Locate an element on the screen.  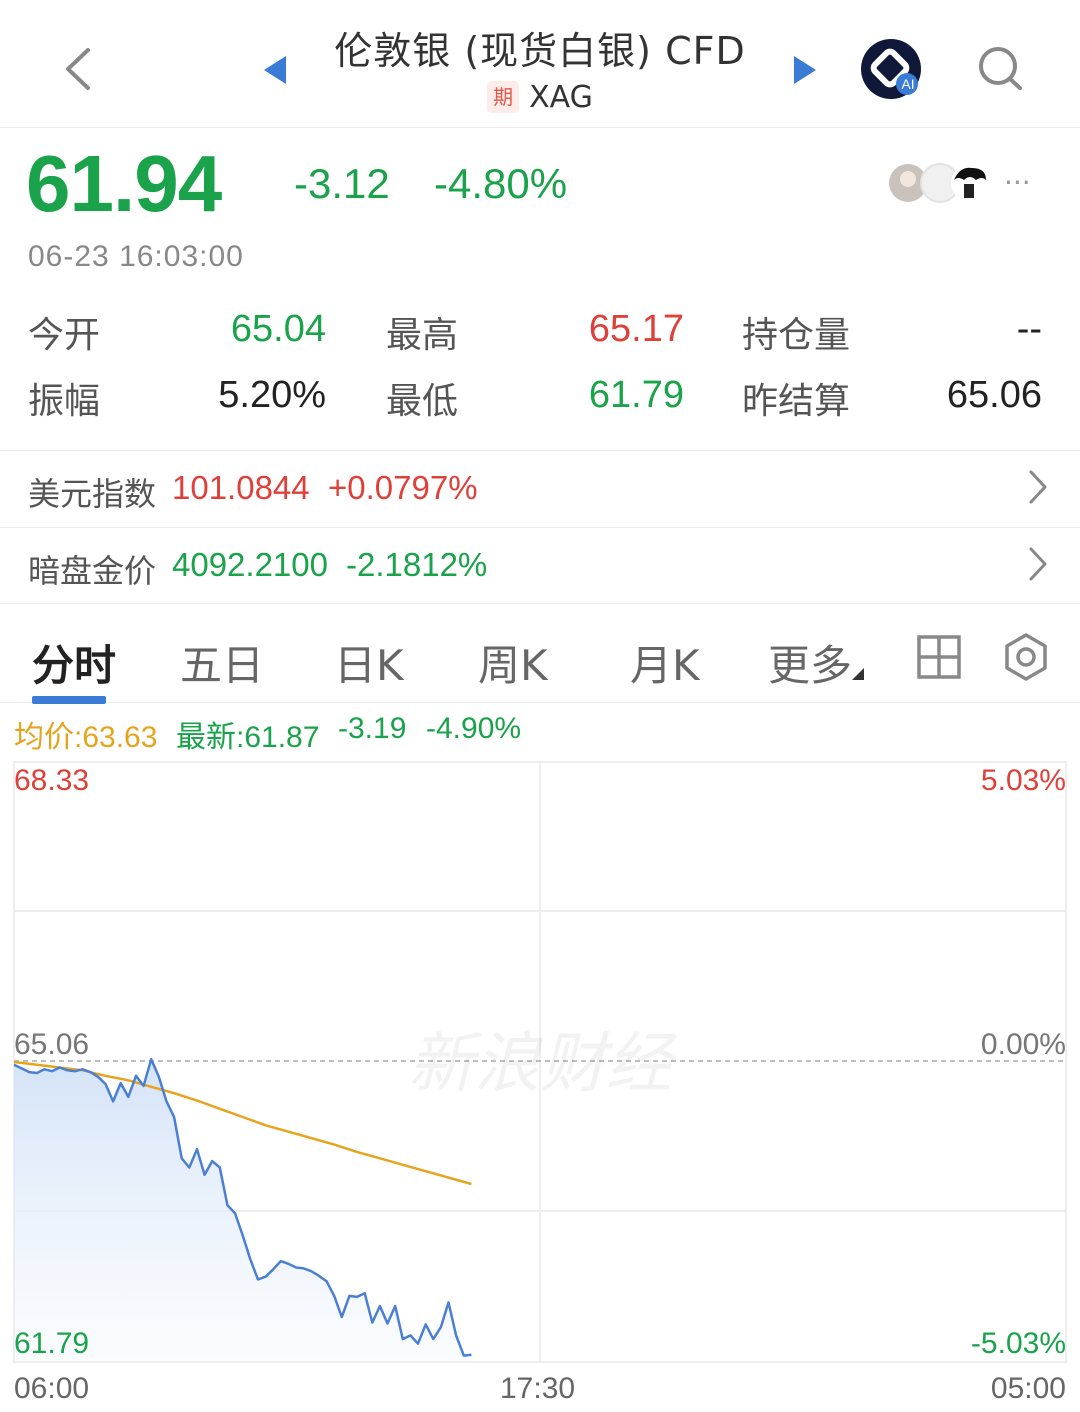
stat-low-label: 最低 is located at coordinates (422, 401).